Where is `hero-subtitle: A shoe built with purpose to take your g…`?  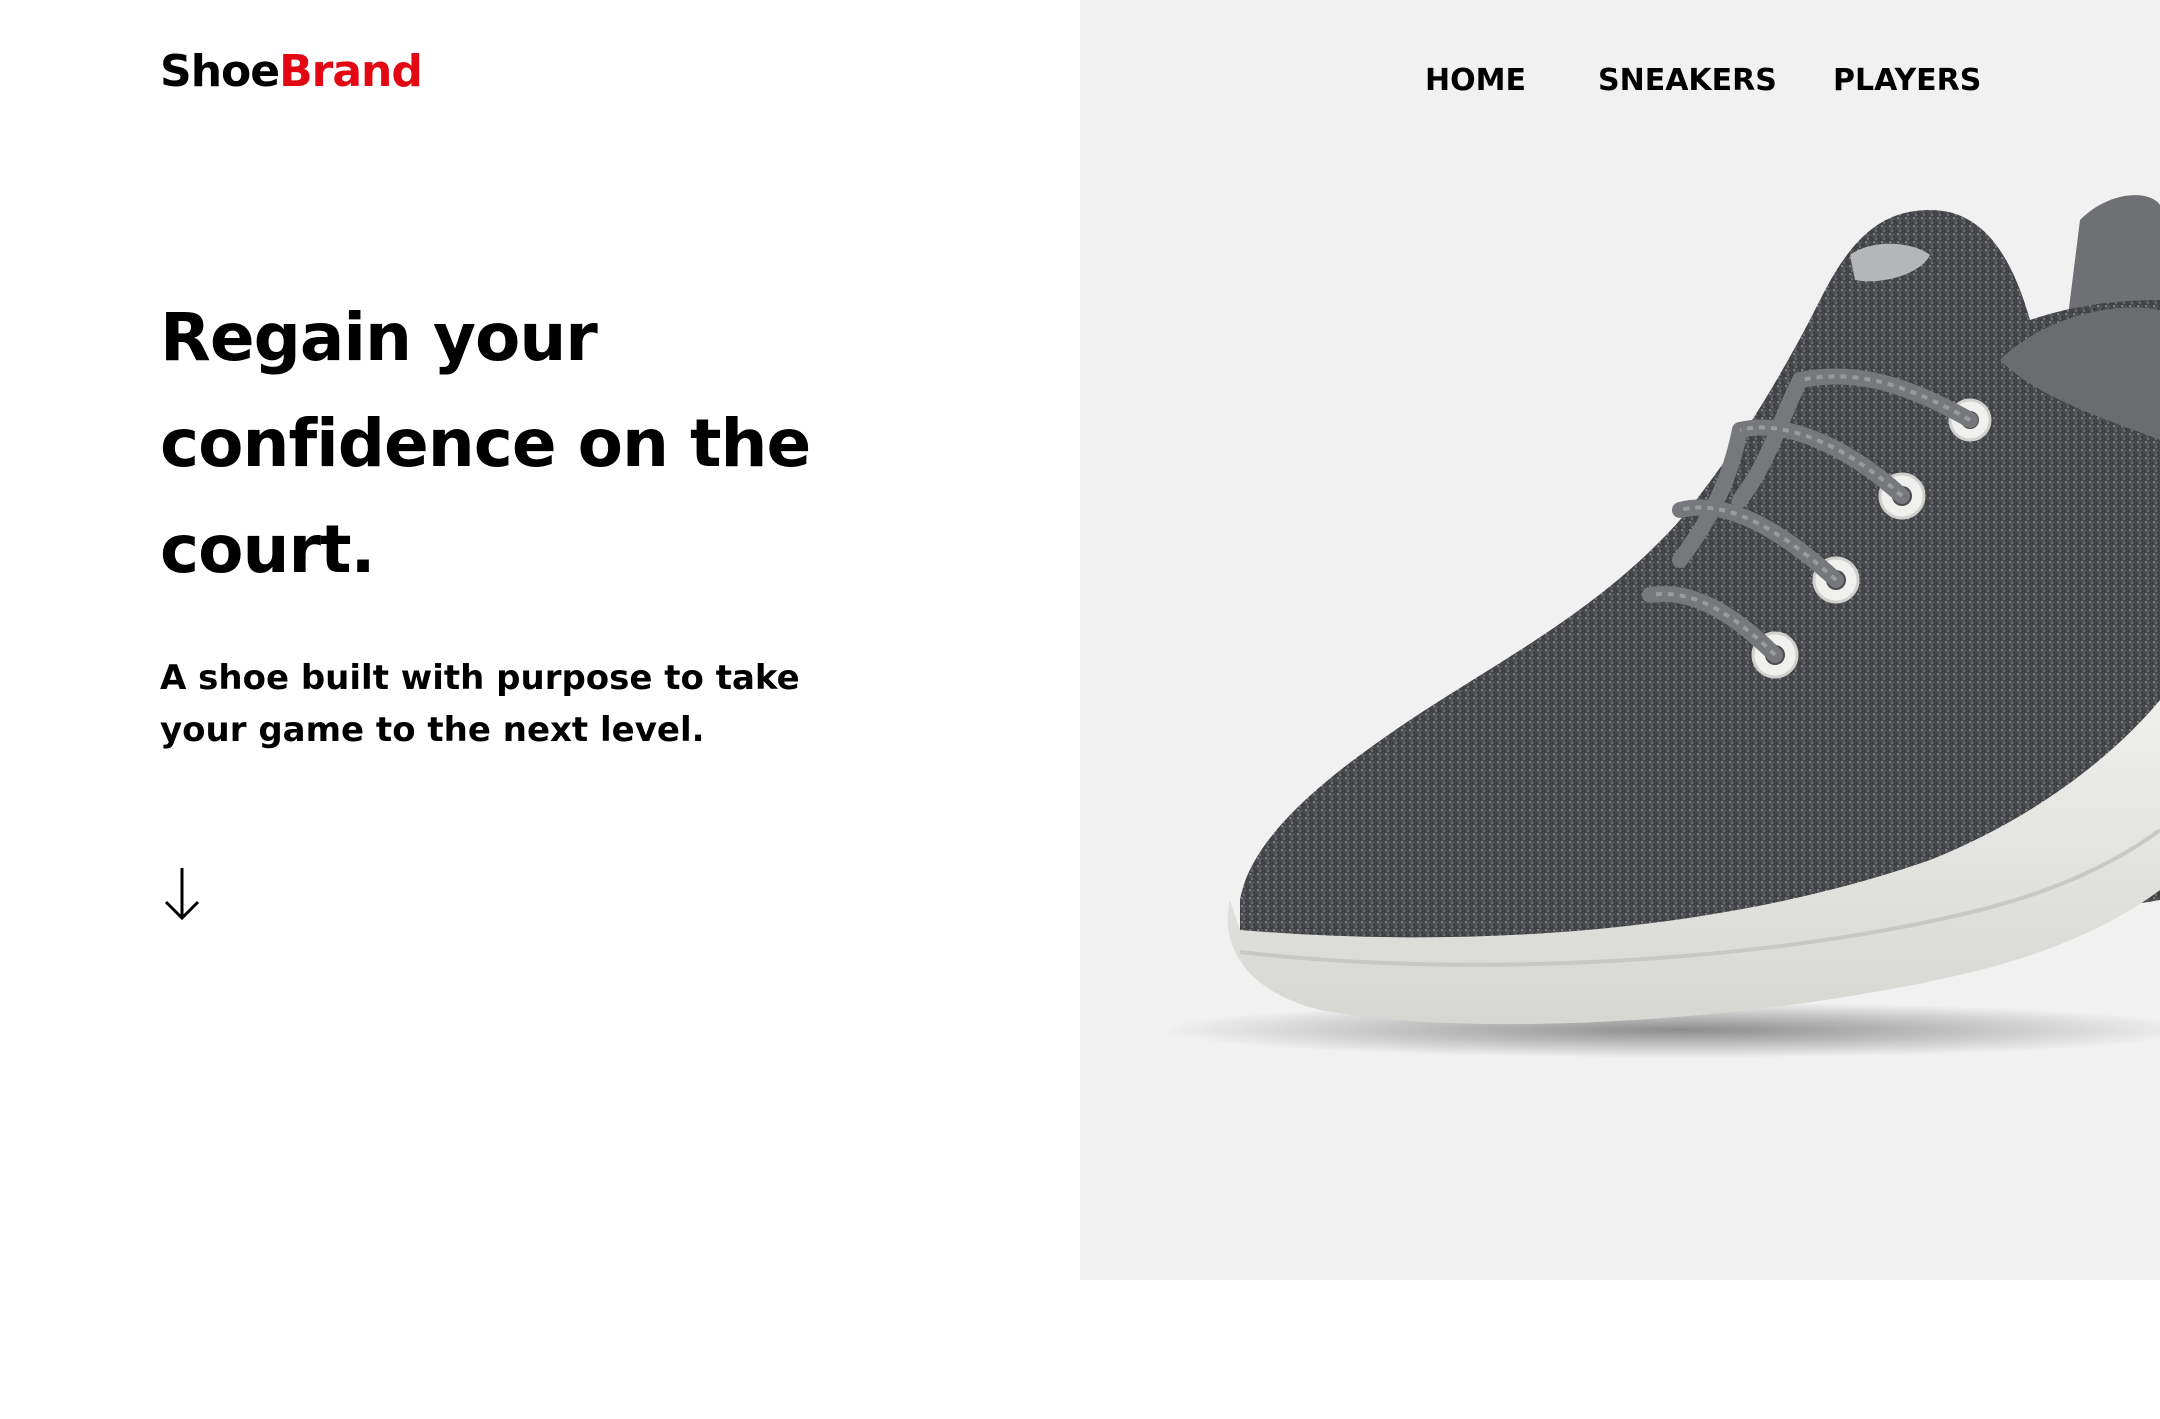 hero-subtitle: A shoe built with purpose to take your g… is located at coordinates (480, 704).